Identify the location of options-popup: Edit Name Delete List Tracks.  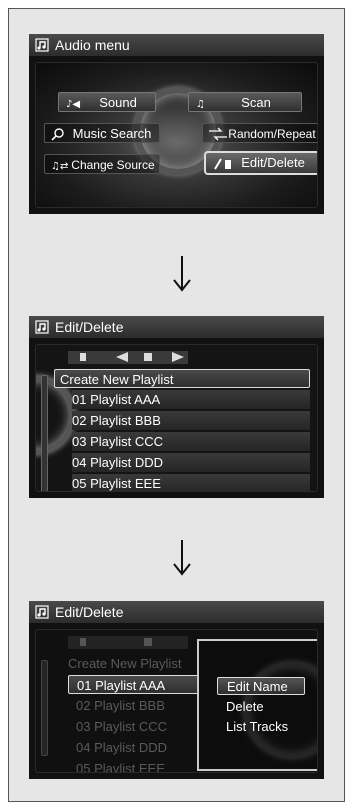
(257, 705).